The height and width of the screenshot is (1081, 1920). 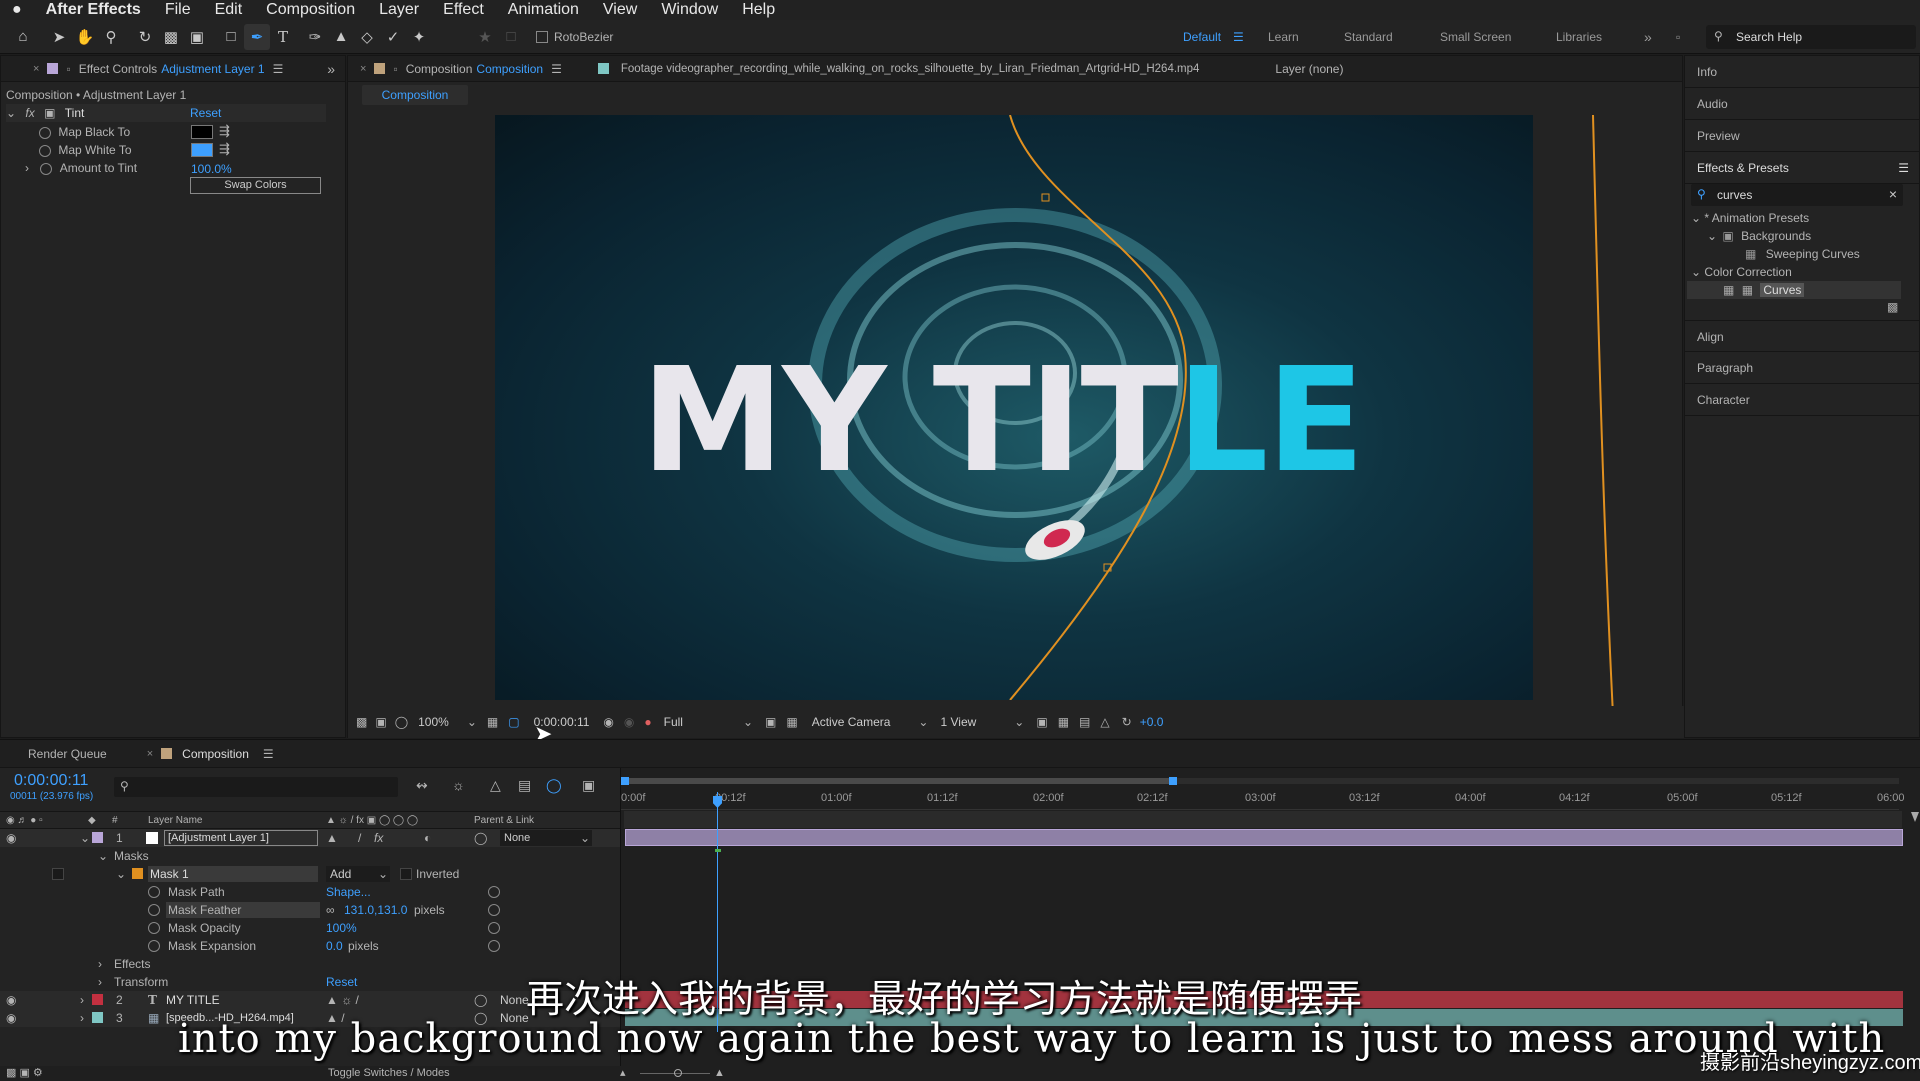 What do you see at coordinates (1802, 254) in the screenshot?
I see `tree-sweeping-curves: ▦ Sweeping Curves` at bounding box center [1802, 254].